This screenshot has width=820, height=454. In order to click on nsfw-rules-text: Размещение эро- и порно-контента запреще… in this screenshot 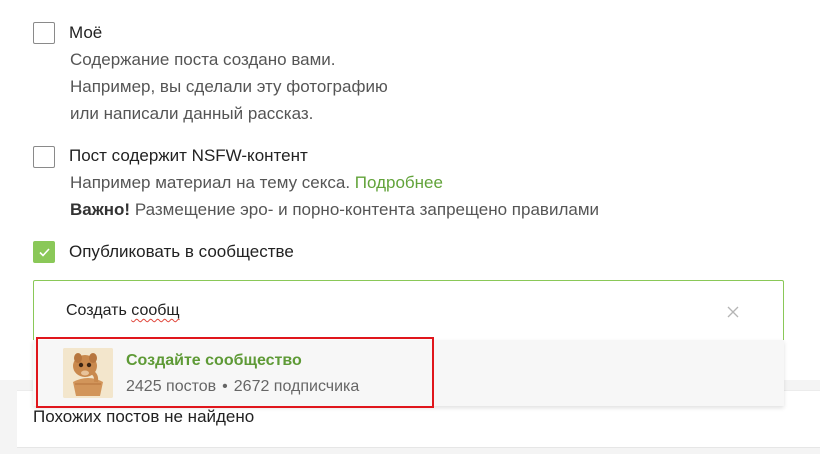, I will do `click(366, 209)`.